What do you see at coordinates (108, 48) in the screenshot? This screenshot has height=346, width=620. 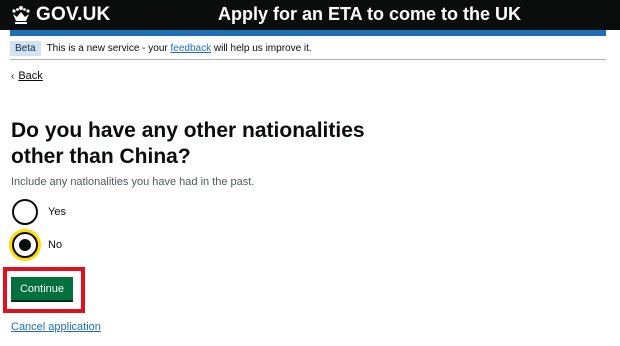 I see `phase-text-before: This is a new service - your` at bounding box center [108, 48].